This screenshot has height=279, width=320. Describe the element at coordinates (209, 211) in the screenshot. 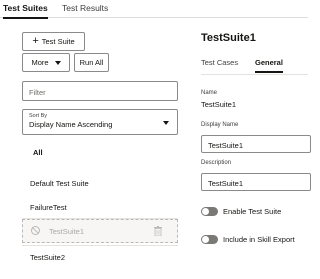

I see `enable-test-suite-toggle` at that location.